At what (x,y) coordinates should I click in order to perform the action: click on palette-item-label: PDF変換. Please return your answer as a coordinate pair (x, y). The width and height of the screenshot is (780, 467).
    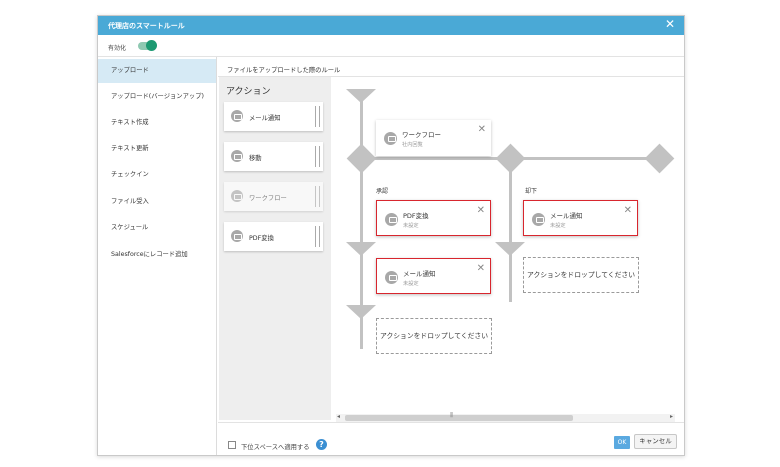
    Looking at the image, I should click on (261, 238).